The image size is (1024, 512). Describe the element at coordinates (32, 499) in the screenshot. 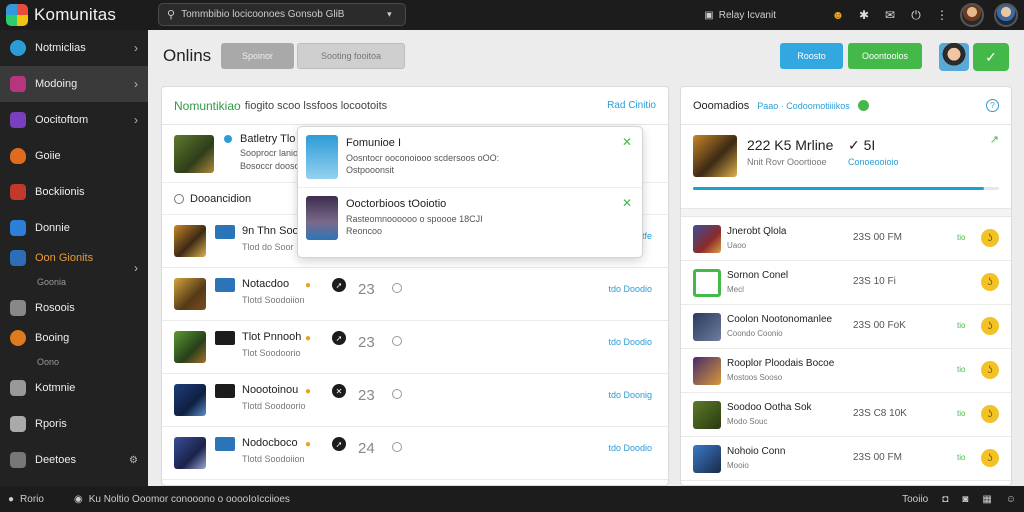

I see `status-left: Rorio` at that location.